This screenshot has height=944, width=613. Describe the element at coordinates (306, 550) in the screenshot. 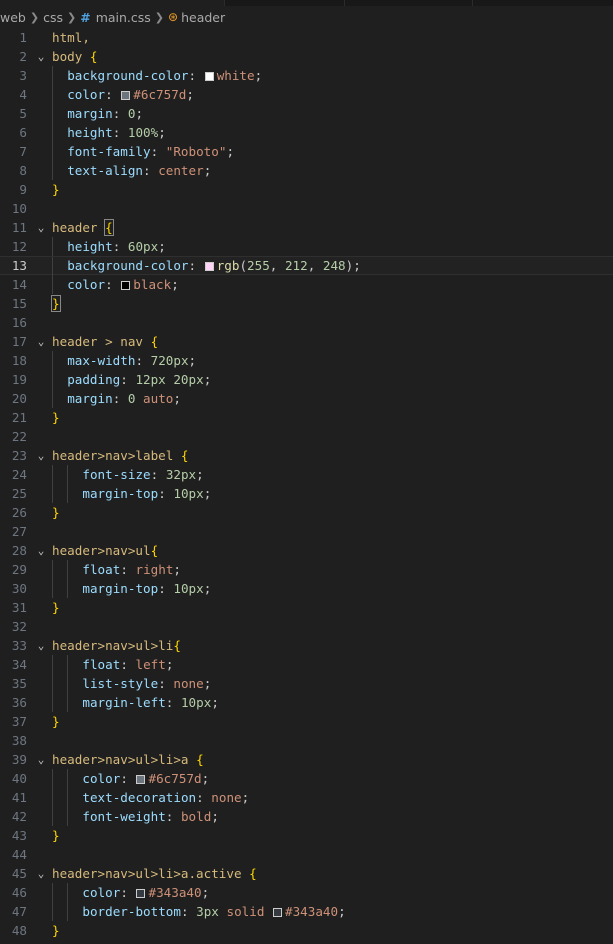

I see `code-line: 28 ⌄ header>nav>ul{` at that location.